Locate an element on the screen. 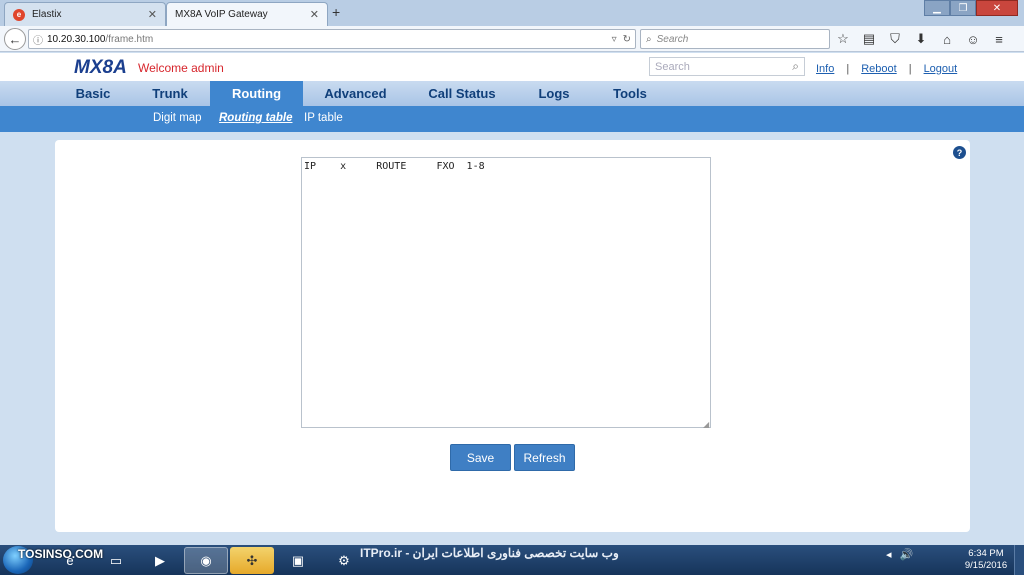 This screenshot has width=1024, height=575. system-tray: ◂ 🔊 is located at coordinates (899, 554).